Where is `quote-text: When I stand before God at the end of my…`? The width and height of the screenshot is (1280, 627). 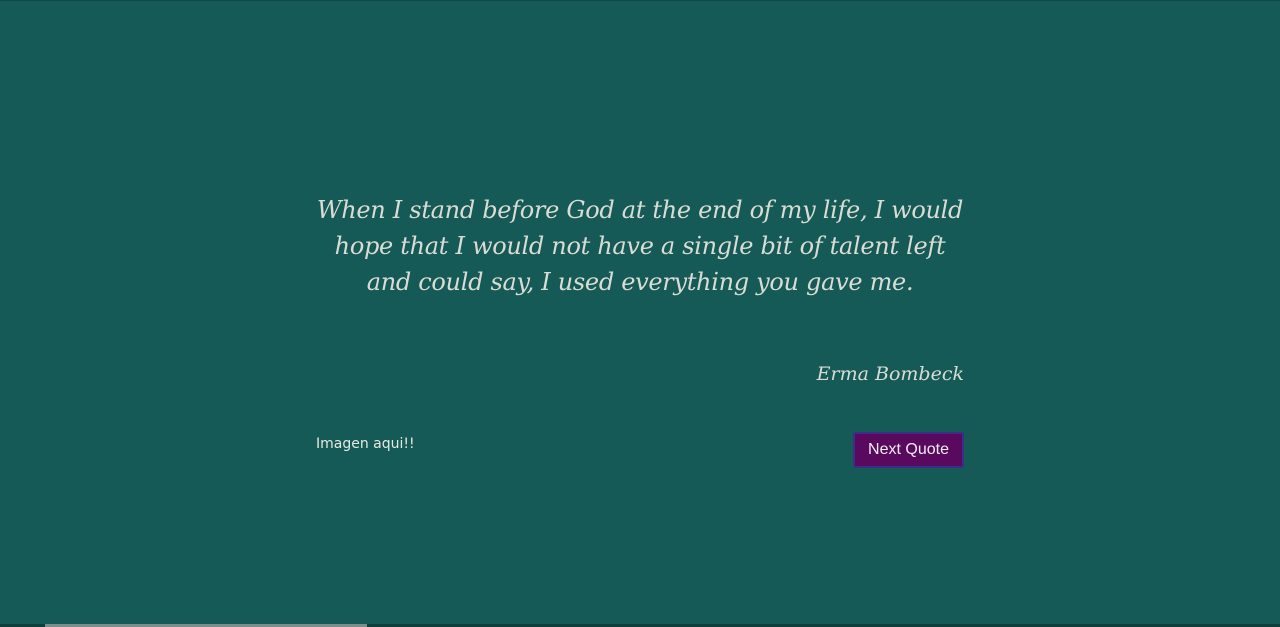
quote-text: When I stand before God at the end of my… is located at coordinates (640, 246).